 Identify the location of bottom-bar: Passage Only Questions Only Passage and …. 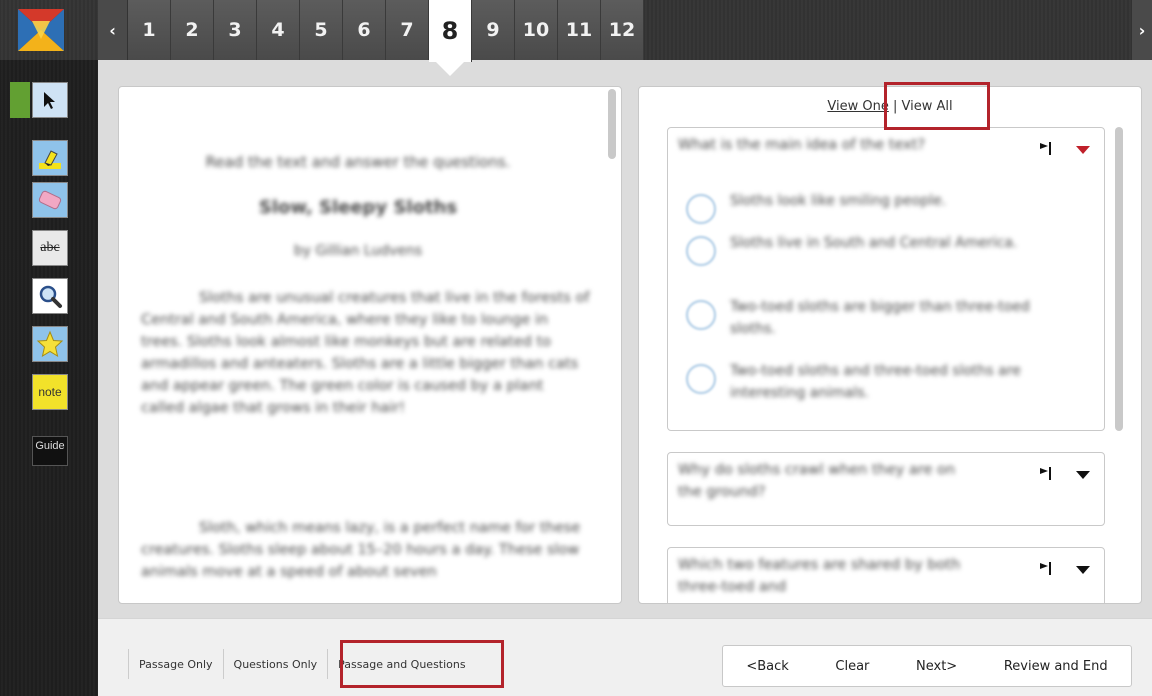
(625, 657).